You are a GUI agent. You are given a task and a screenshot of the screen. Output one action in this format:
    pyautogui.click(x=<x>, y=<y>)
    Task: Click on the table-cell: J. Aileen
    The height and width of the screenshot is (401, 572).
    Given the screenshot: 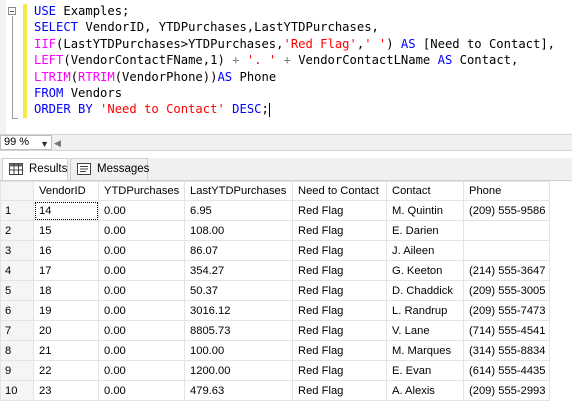 What is the action you would take?
    pyautogui.click(x=425, y=250)
    